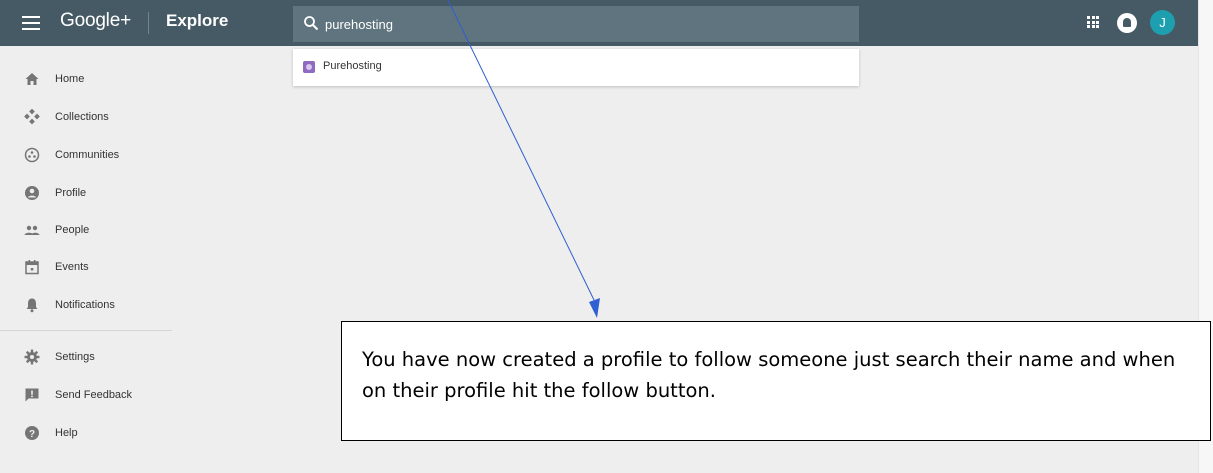 Image resolution: width=1213 pixels, height=473 pixels. Describe the element at coordinates (87, 193) in the screenshot. I see `sidebar-item-profile: Profile` at that location.